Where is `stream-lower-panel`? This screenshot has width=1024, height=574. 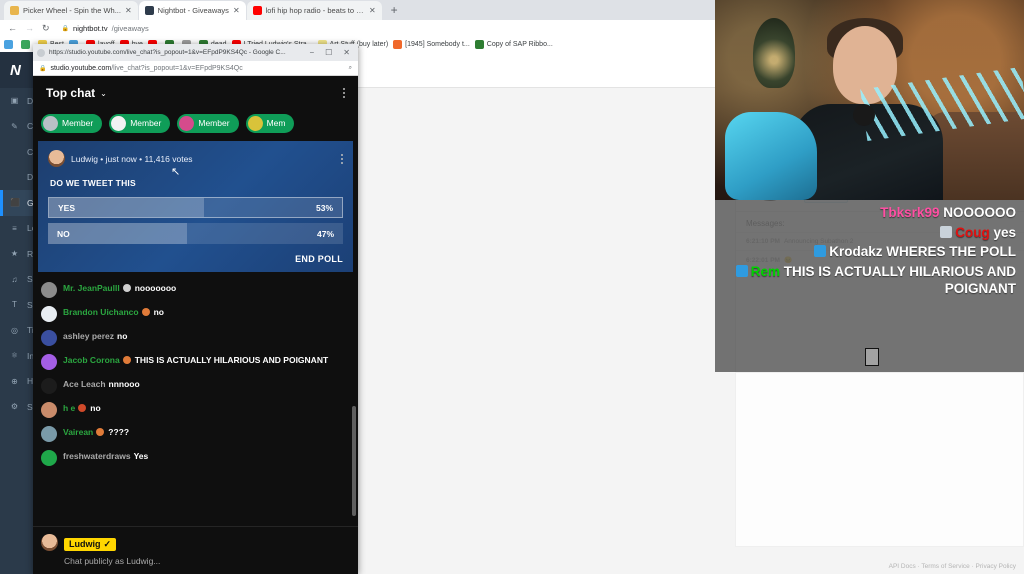
stream-lower-panel is located at coordinates (879, 459).